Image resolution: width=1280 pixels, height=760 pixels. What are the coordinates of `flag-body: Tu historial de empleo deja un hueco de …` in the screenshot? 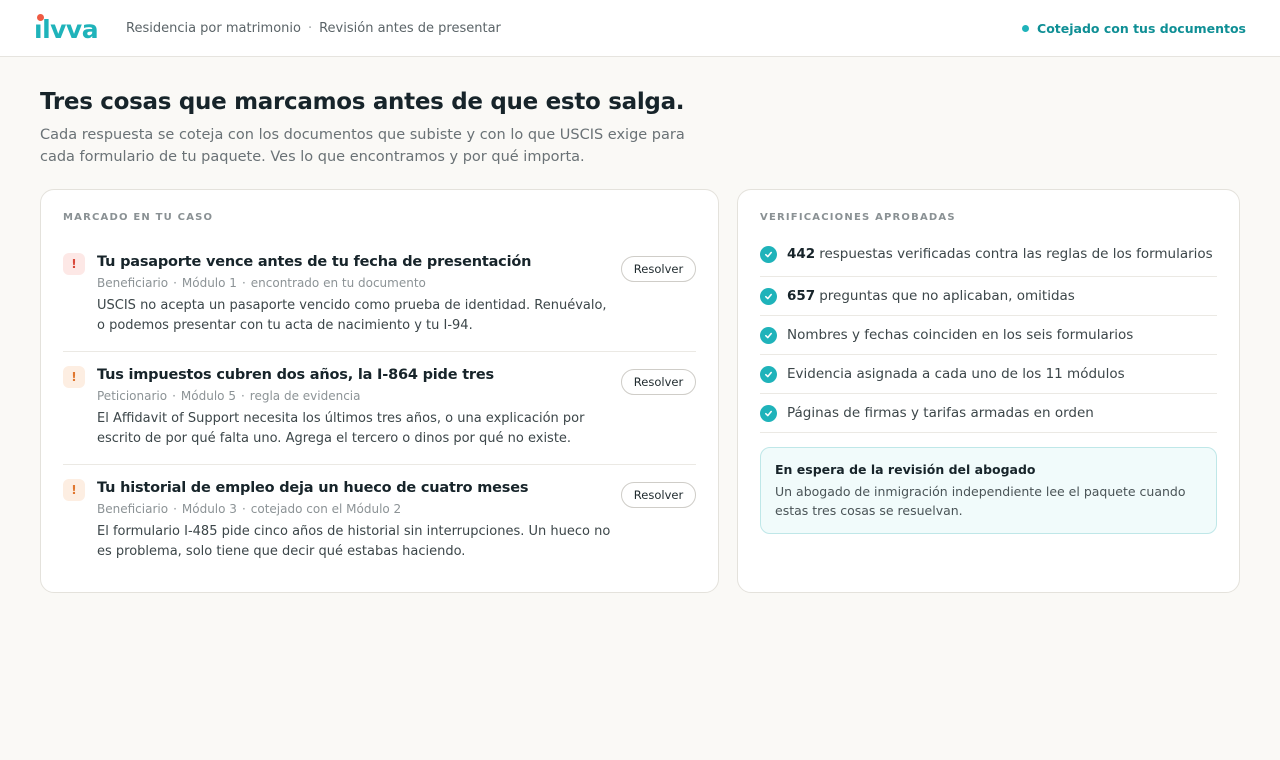 It's located at (355, 520).